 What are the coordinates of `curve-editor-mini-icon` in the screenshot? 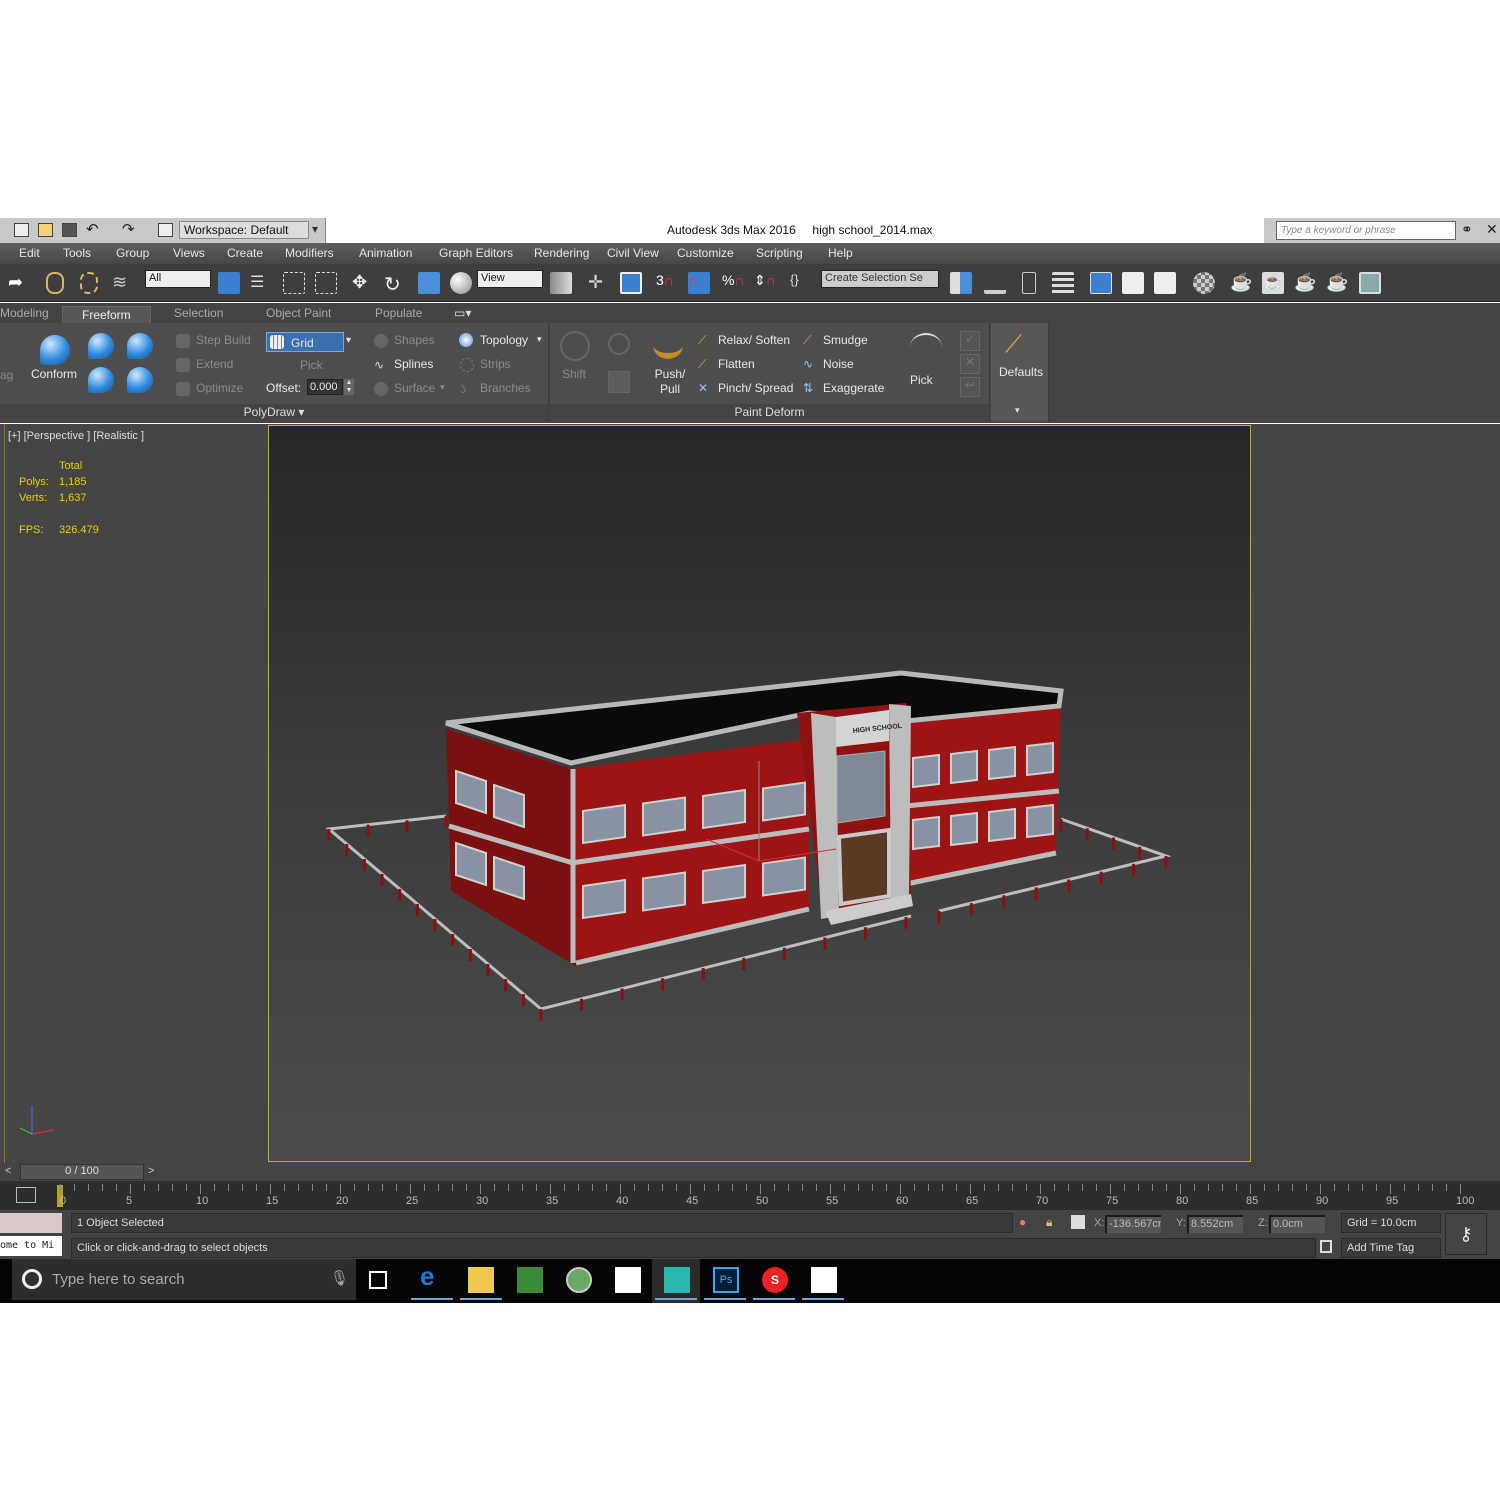 It's located at (26, 1195).